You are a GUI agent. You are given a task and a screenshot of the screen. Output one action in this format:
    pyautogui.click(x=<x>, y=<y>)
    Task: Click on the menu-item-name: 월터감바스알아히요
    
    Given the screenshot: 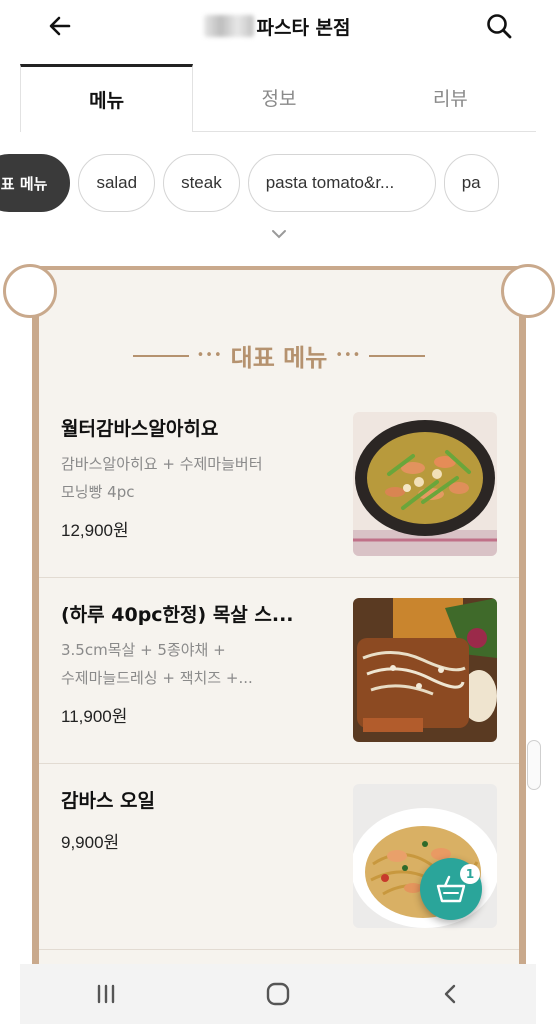 What is the action you would take?
    pyautogui.click(x=140, y=429)
    